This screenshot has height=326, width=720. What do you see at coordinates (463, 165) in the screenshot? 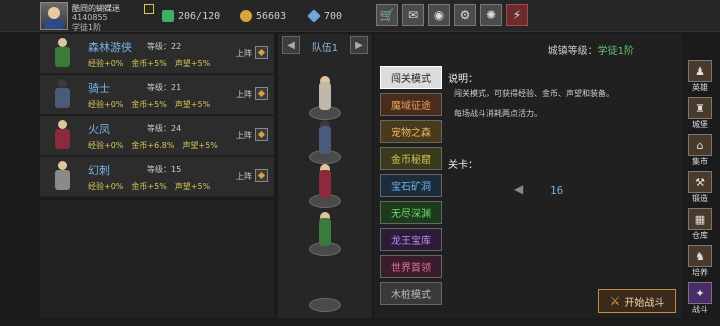
I see `stage-title: 关卡：` at bounding box center [463, 165].